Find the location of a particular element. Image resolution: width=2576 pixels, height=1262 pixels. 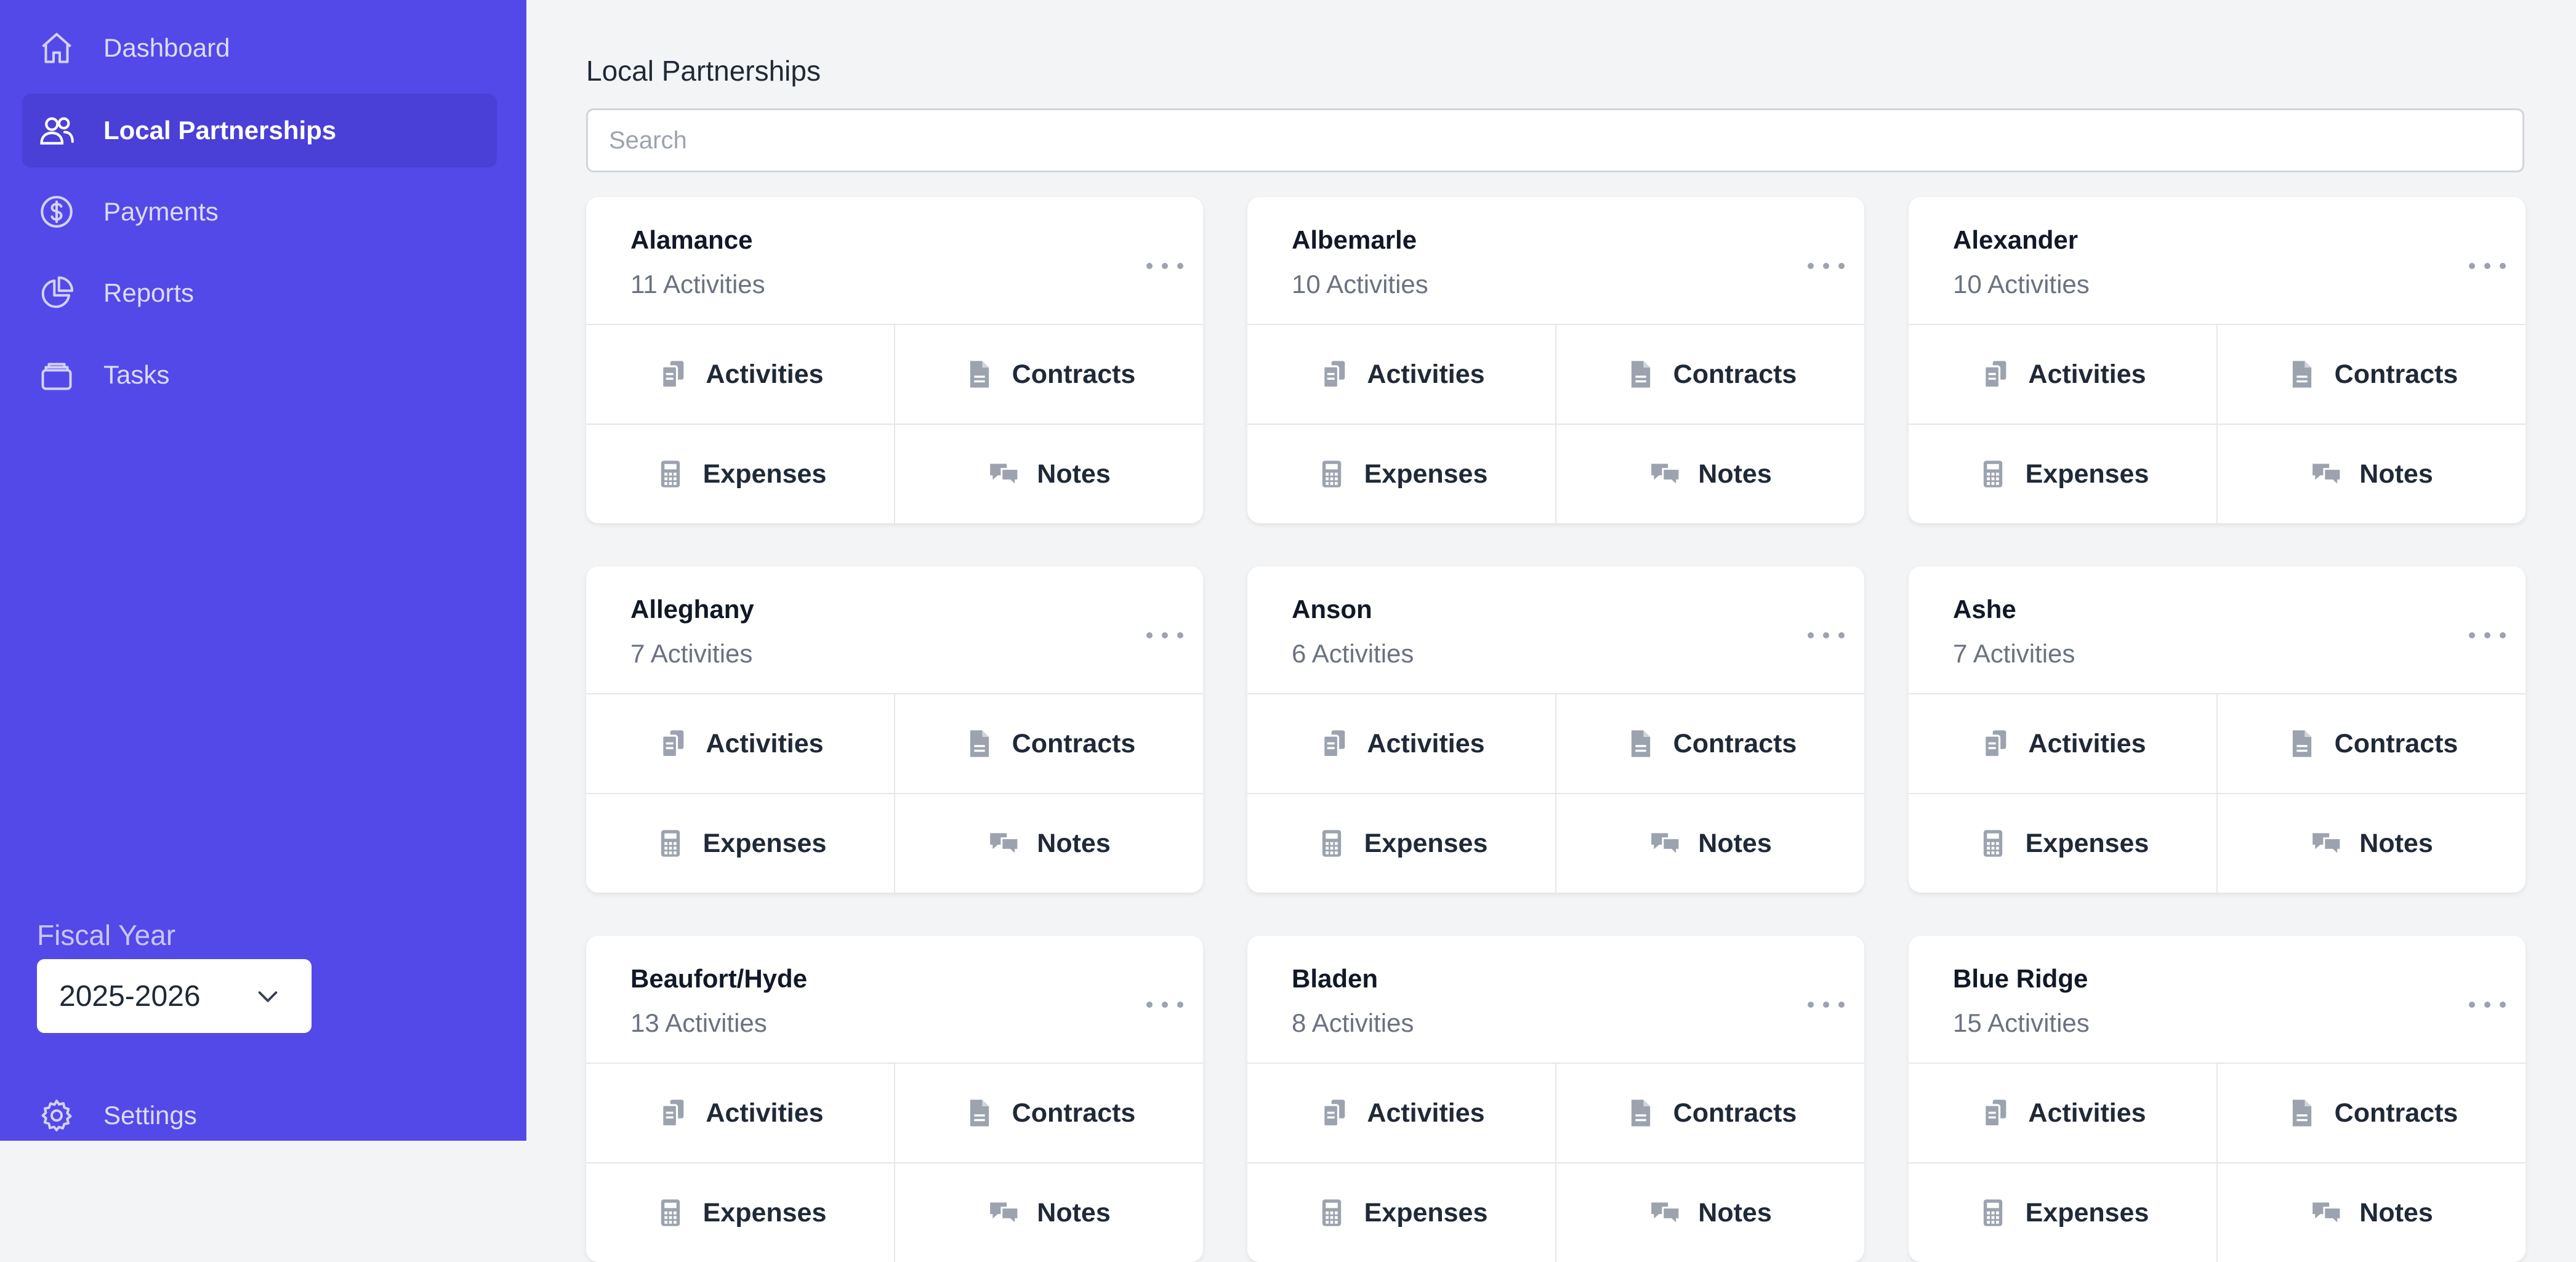

fiscal-year-select: 2025-2026 is located at coordinates (174, 996).